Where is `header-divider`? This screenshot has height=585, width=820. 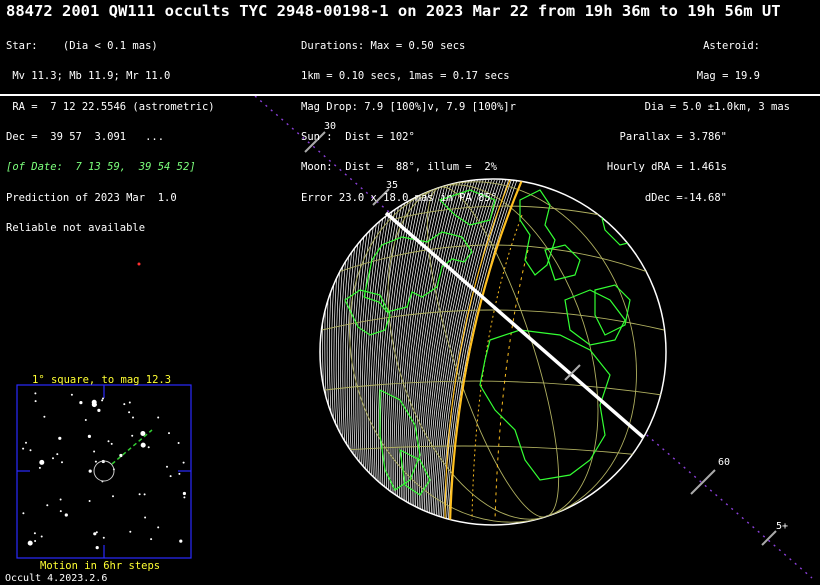 header-divider is located at coordinates (410, 95).